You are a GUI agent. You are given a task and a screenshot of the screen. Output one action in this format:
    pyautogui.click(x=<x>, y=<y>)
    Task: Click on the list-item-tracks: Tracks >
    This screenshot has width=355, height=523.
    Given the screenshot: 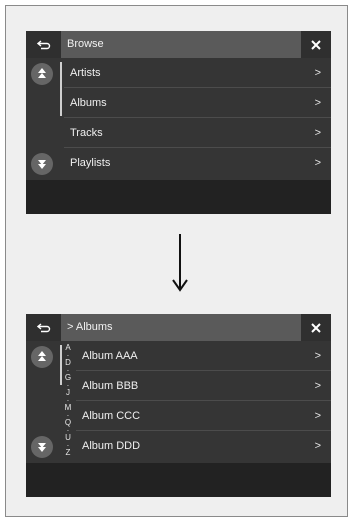 What is the action you would take?
    pyautogui.click(x=197, y=133)
    